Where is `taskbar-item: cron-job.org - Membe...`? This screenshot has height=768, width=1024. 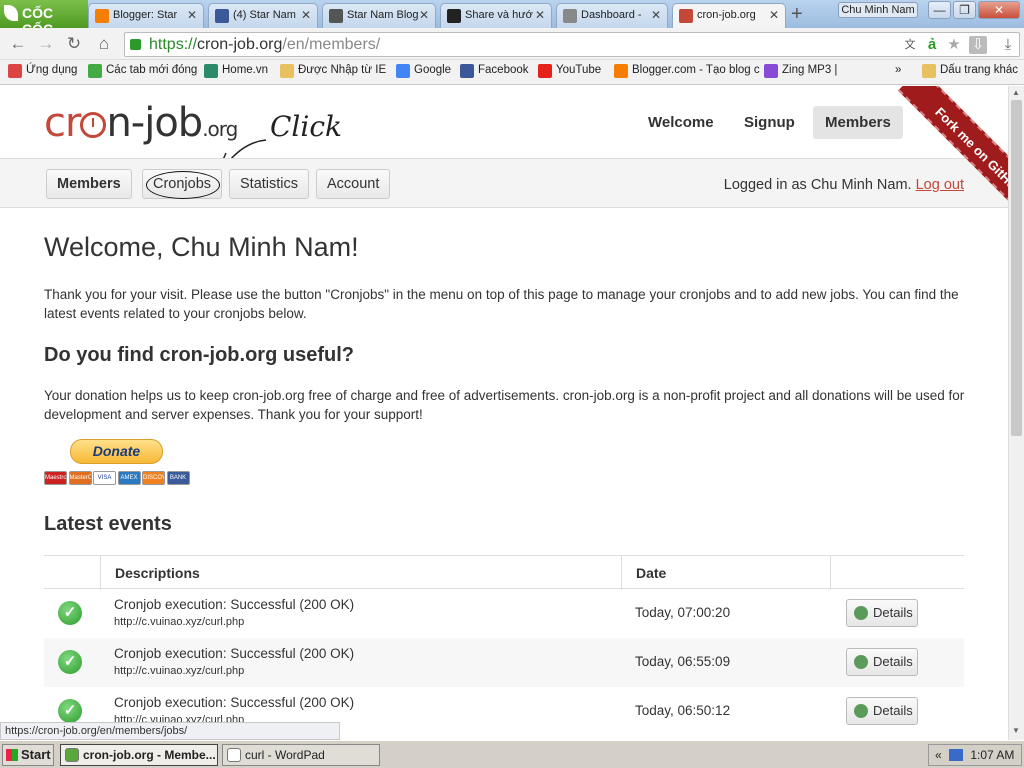
taskbar-item: cron-job.org - Membe... is located at coordinates (139, 755).